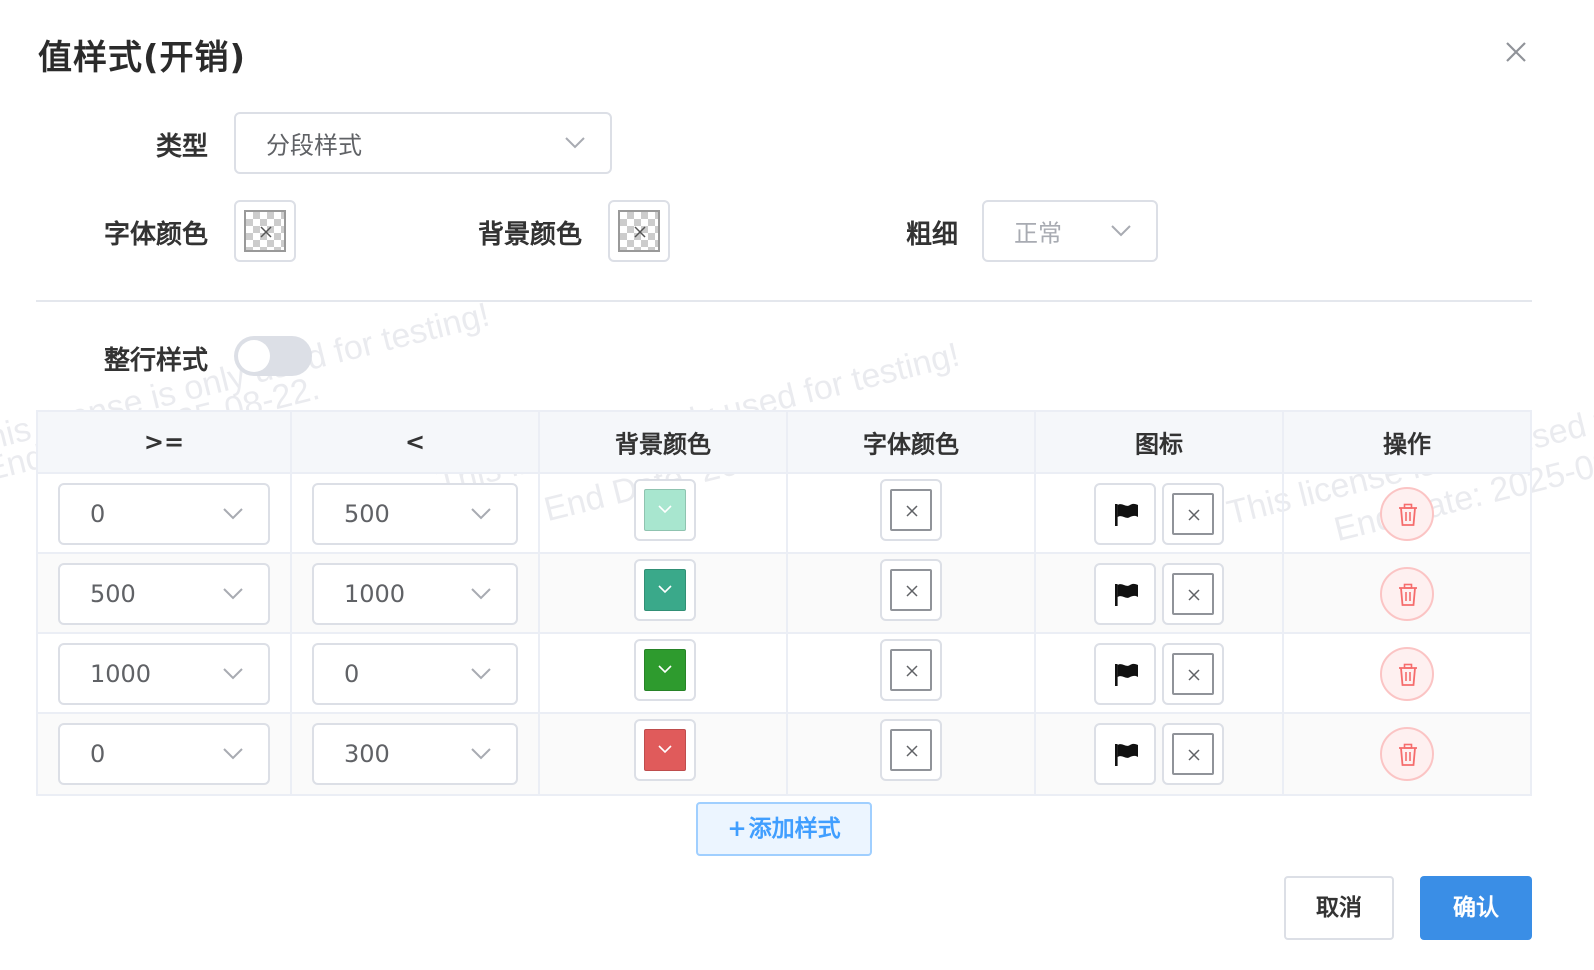  I want to click on table-header: >= < 背景颜色 字体颜色 图标 操作, so click(784, 443).